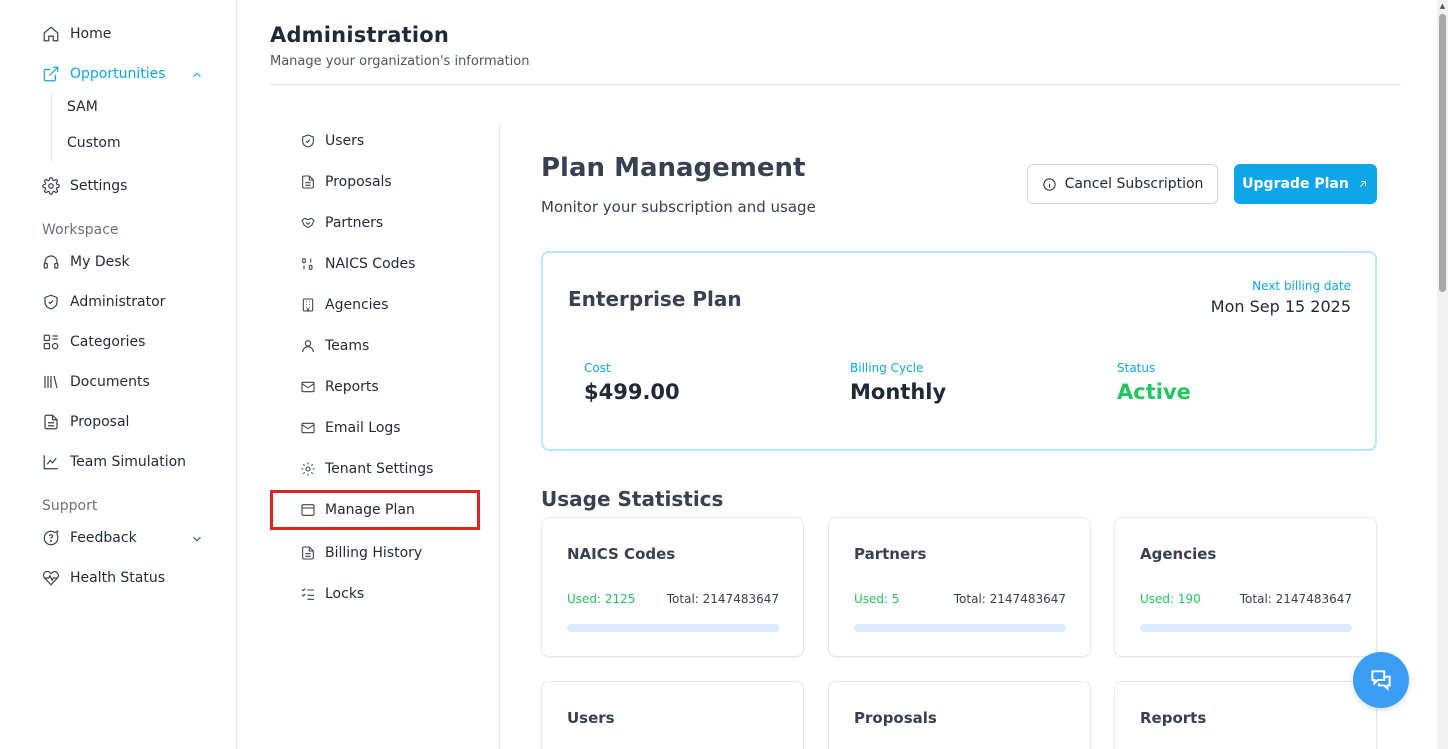 The height and width of the screenshot is (749, 1448). I want to click on admin-item-partners: Partners, so click(341, 223).